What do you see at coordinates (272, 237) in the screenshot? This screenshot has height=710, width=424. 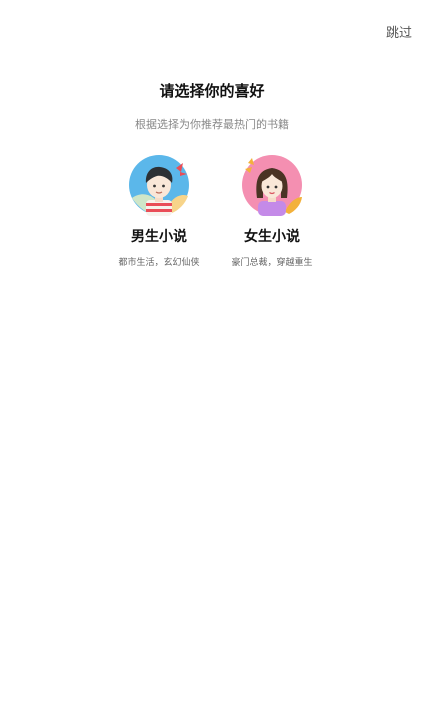 I see `female-novel-title: 女生小说` at bounding box center [272, 237].